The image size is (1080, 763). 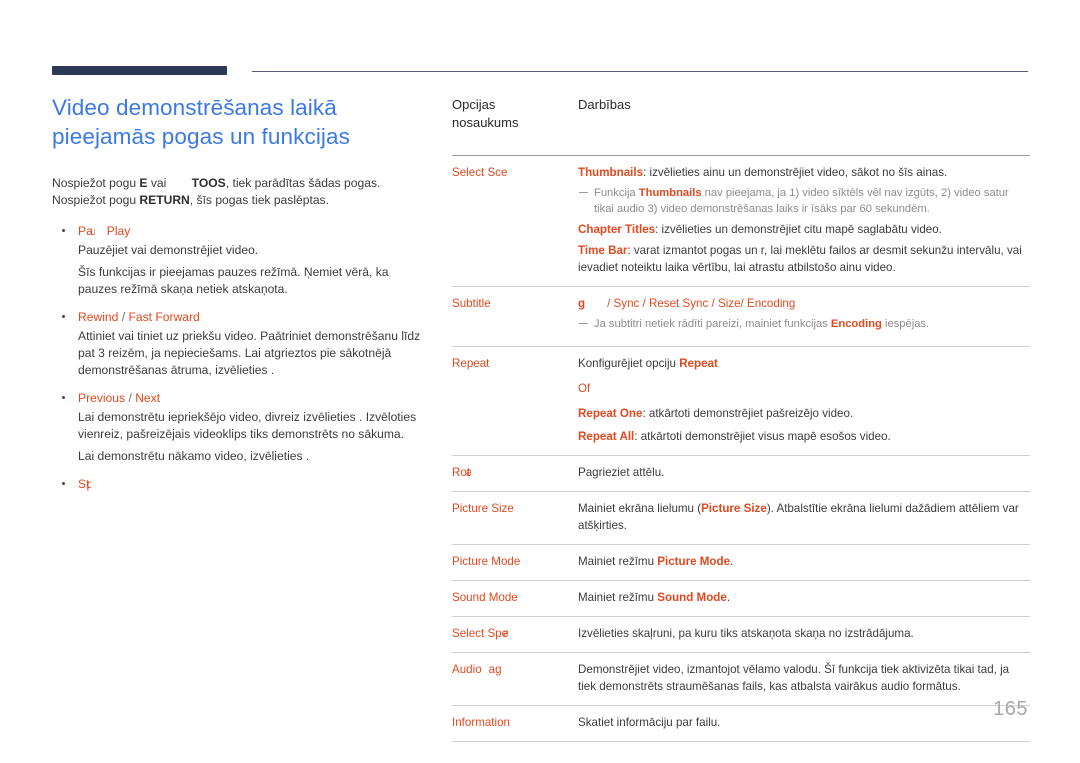 I want to click on term-chapter-titles: Chapter Titles, so click(x=617, y=229).